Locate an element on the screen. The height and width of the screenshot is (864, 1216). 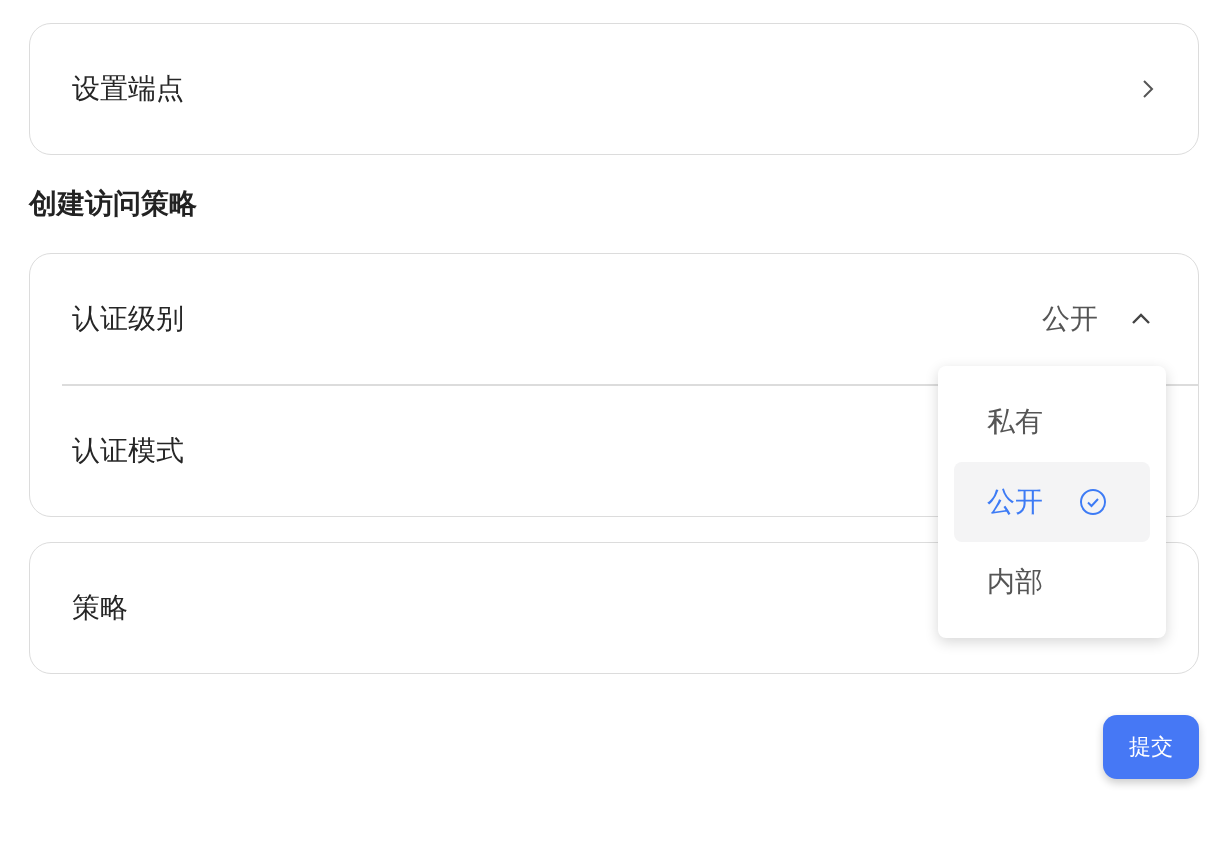
endpoint-card: 设置端点 is located at coordinates (614, 89).